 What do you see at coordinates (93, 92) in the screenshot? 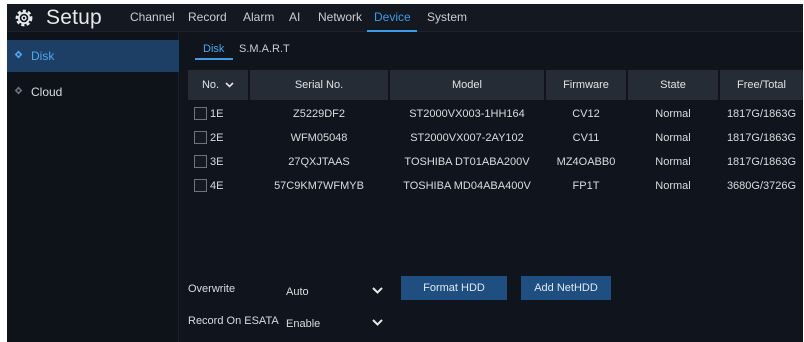
I see `sidebar-item-cloud: Cloud` at bounding box center [93, 92].